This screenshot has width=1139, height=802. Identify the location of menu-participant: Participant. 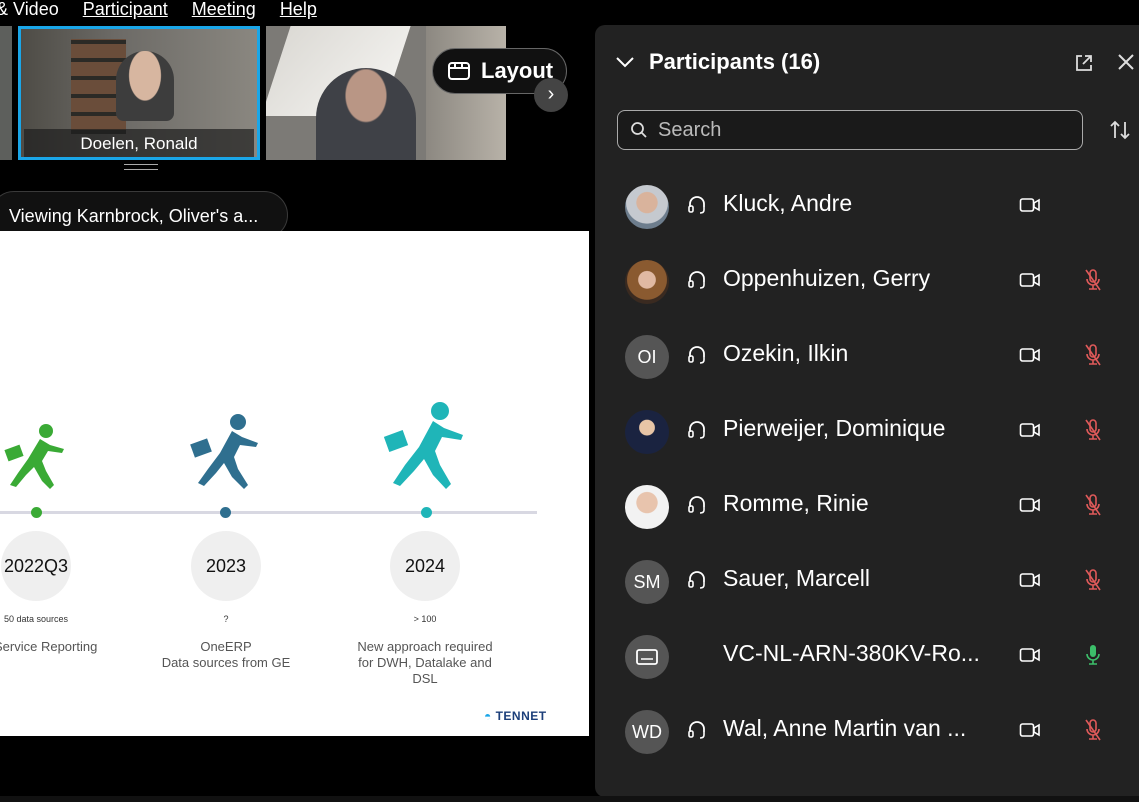
(125, 10).